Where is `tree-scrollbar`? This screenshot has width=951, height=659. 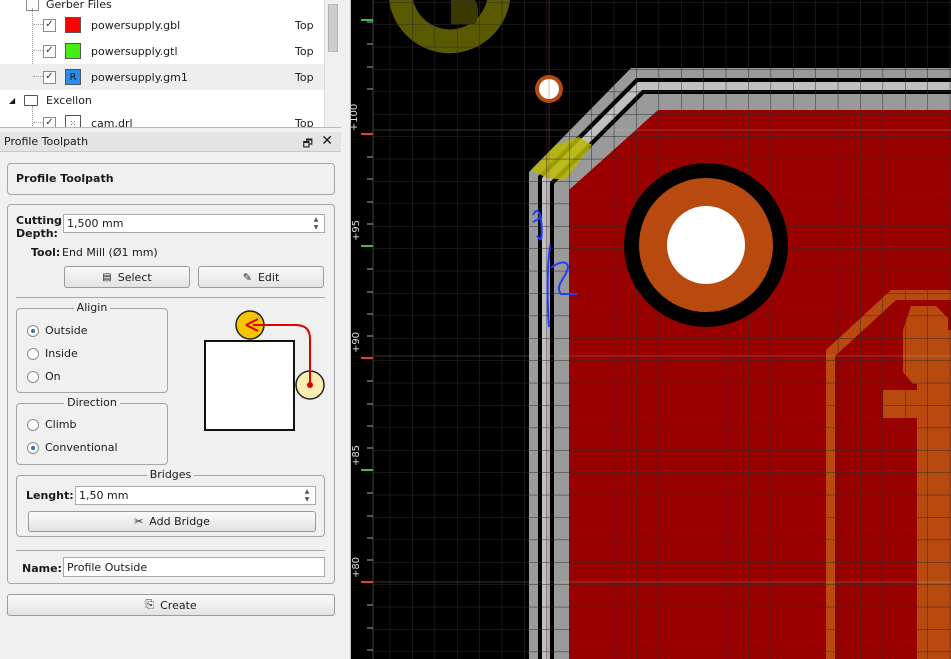
tree-scrollbar is located at coordinates (332, 63).